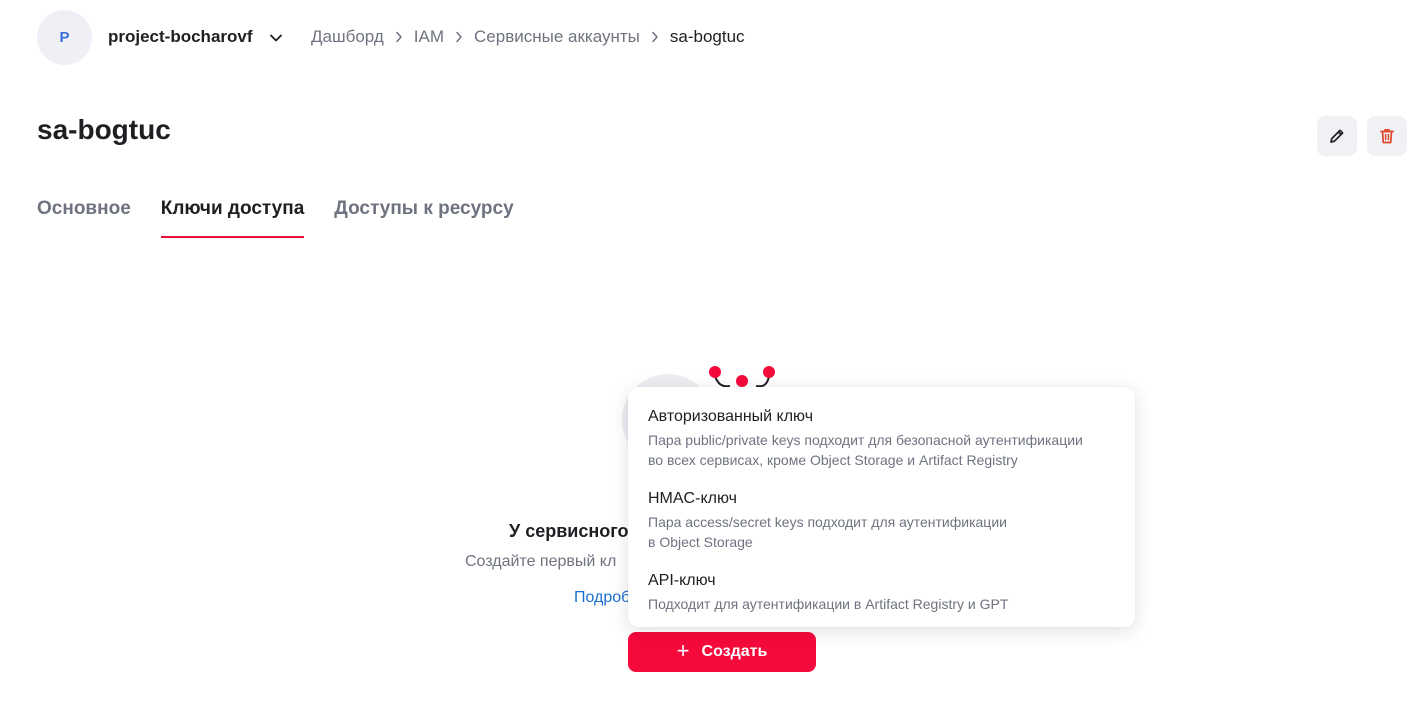 The height and width of the screenshot is (722, 1428). What do you see at coordinates (423, 217) in the screenshot?
I see `tab-resource-access: Доступы к ресурсу` at bounding box center [423, 217].